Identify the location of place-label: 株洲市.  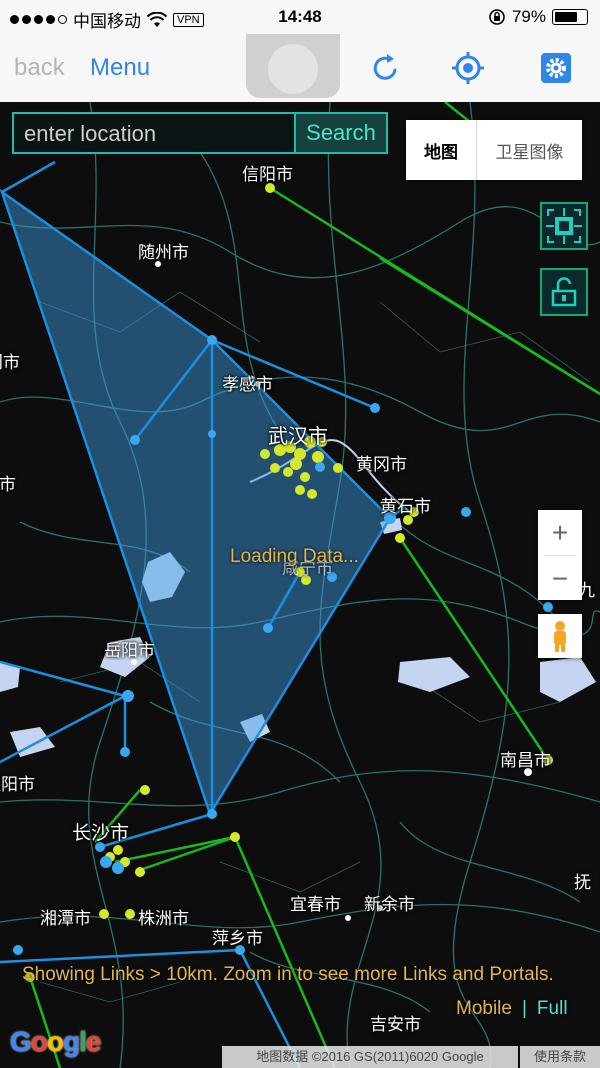
(163, 918).